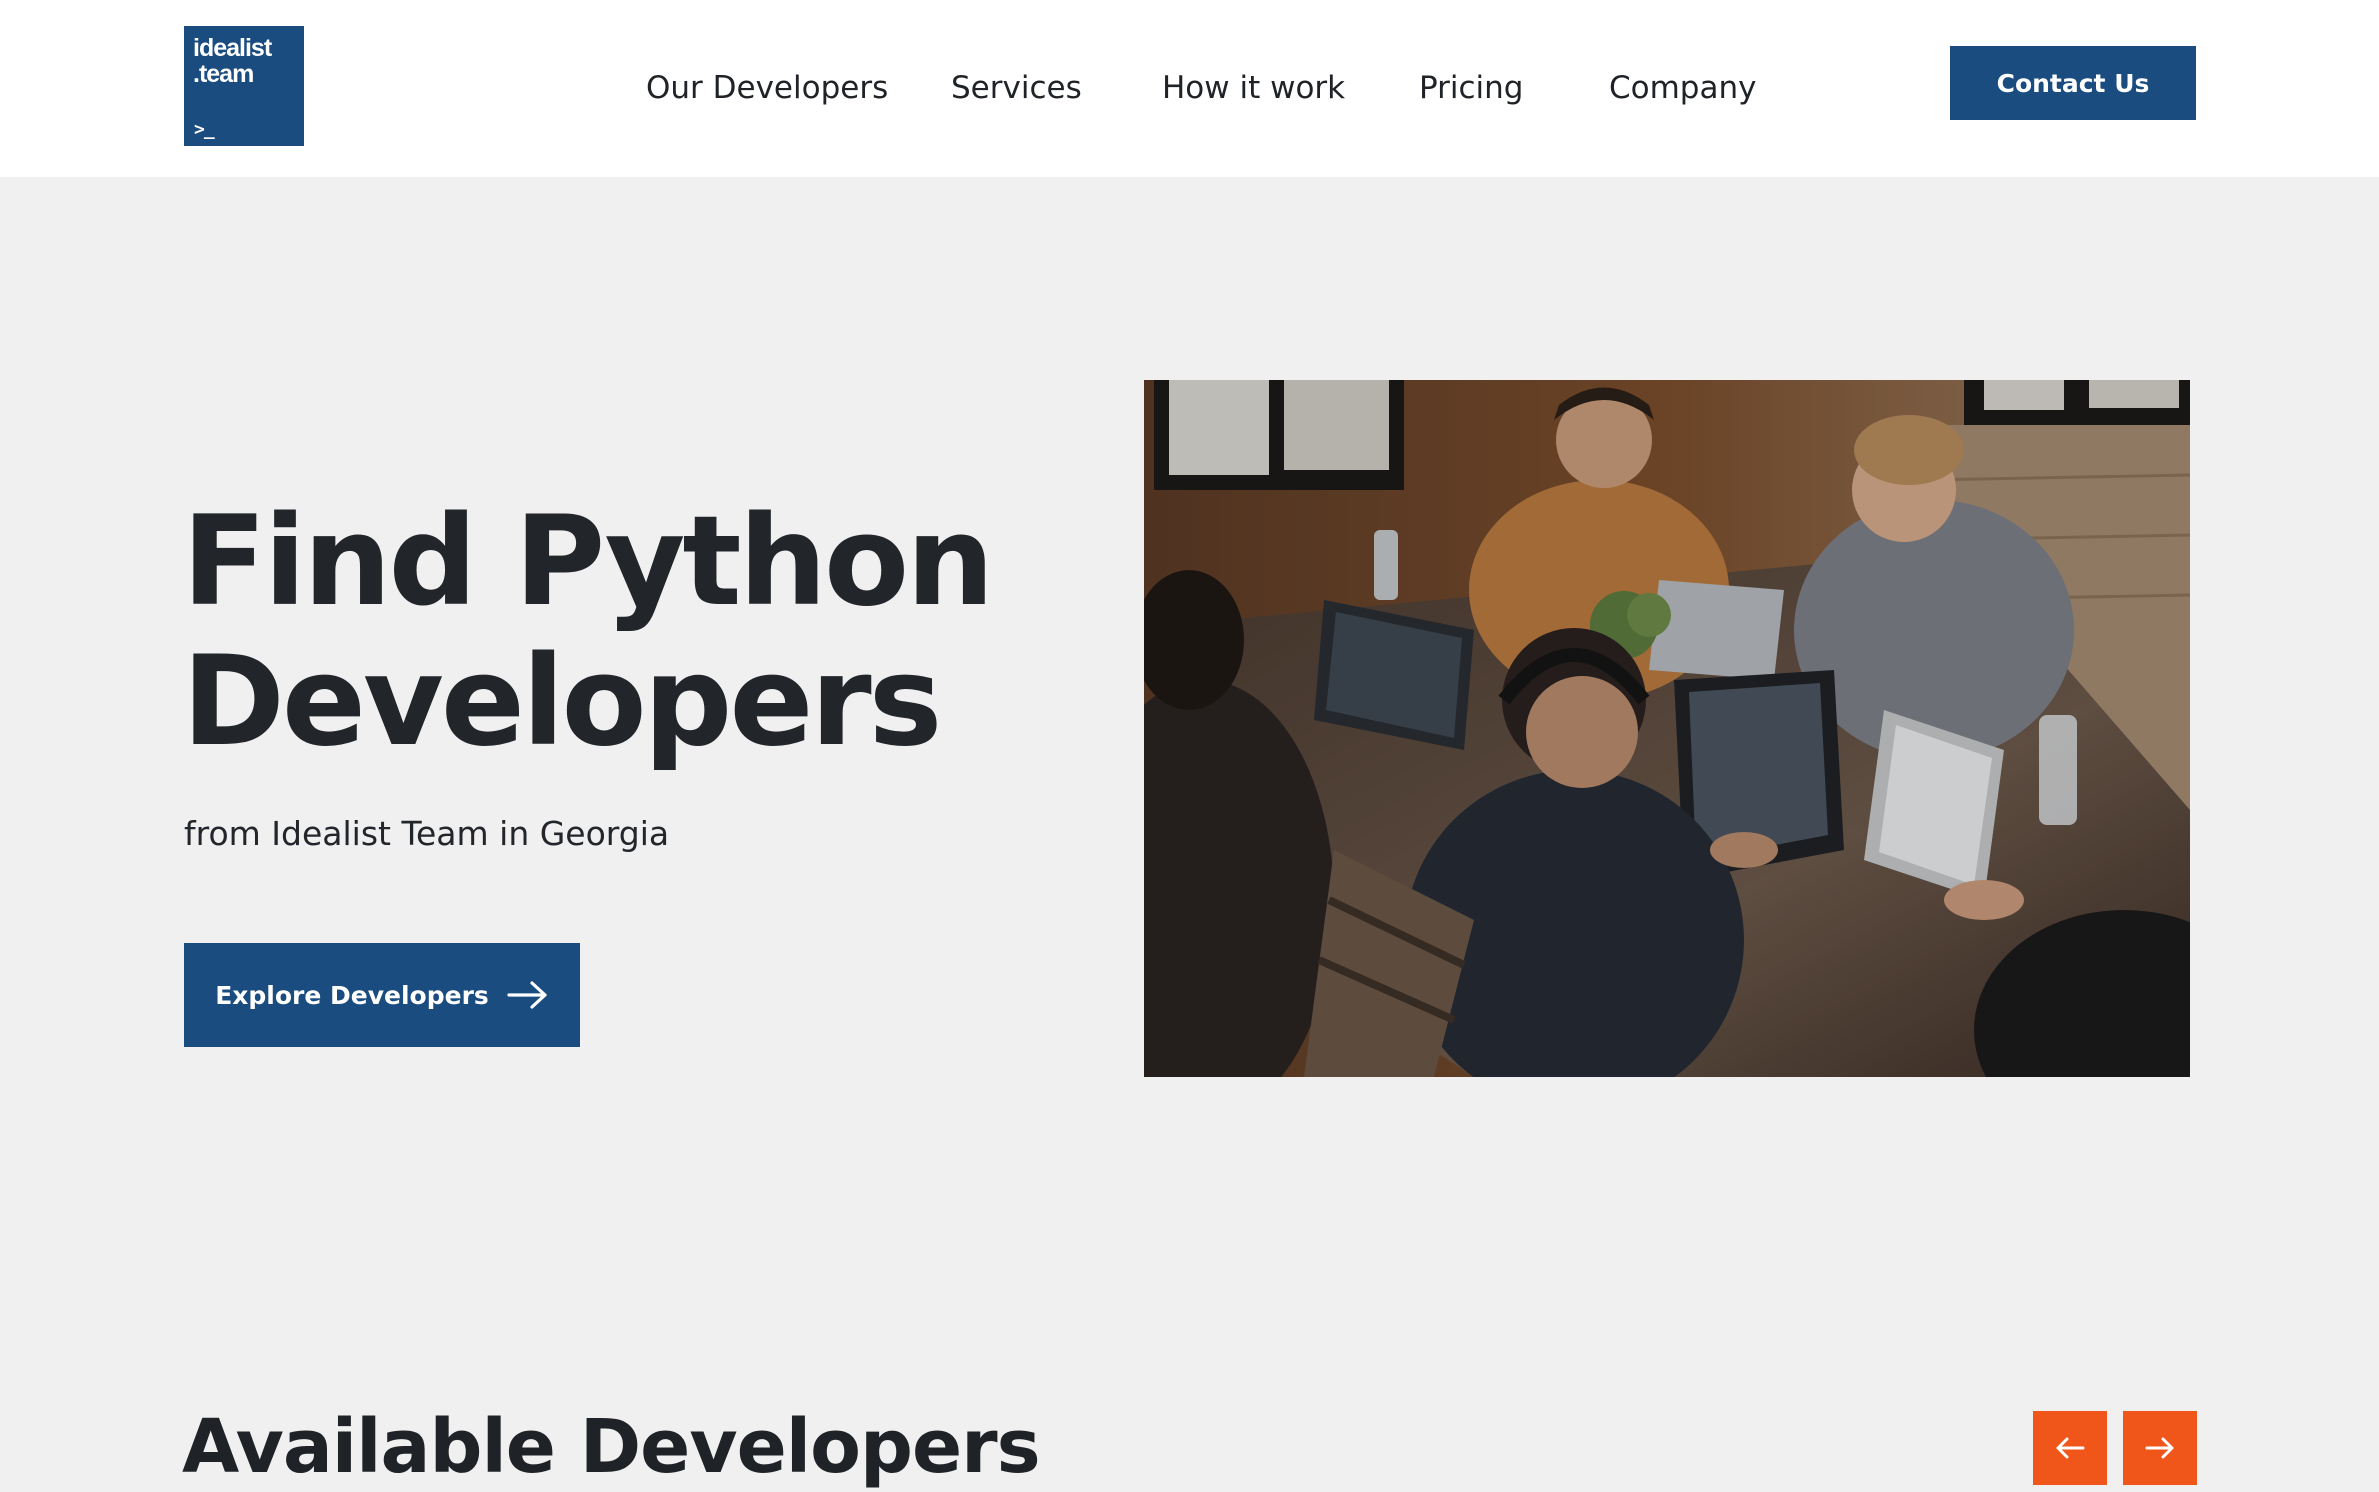 The image size is (2379, 1492). I want to click on carousel-next-button, so click(2160, 1448).